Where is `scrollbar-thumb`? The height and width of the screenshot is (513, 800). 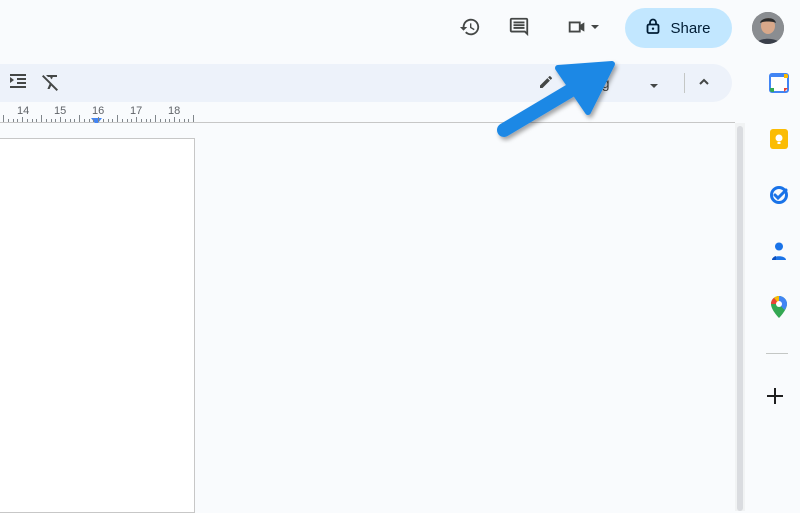 scrollbar-thumb is located at coordinates (740, 318).